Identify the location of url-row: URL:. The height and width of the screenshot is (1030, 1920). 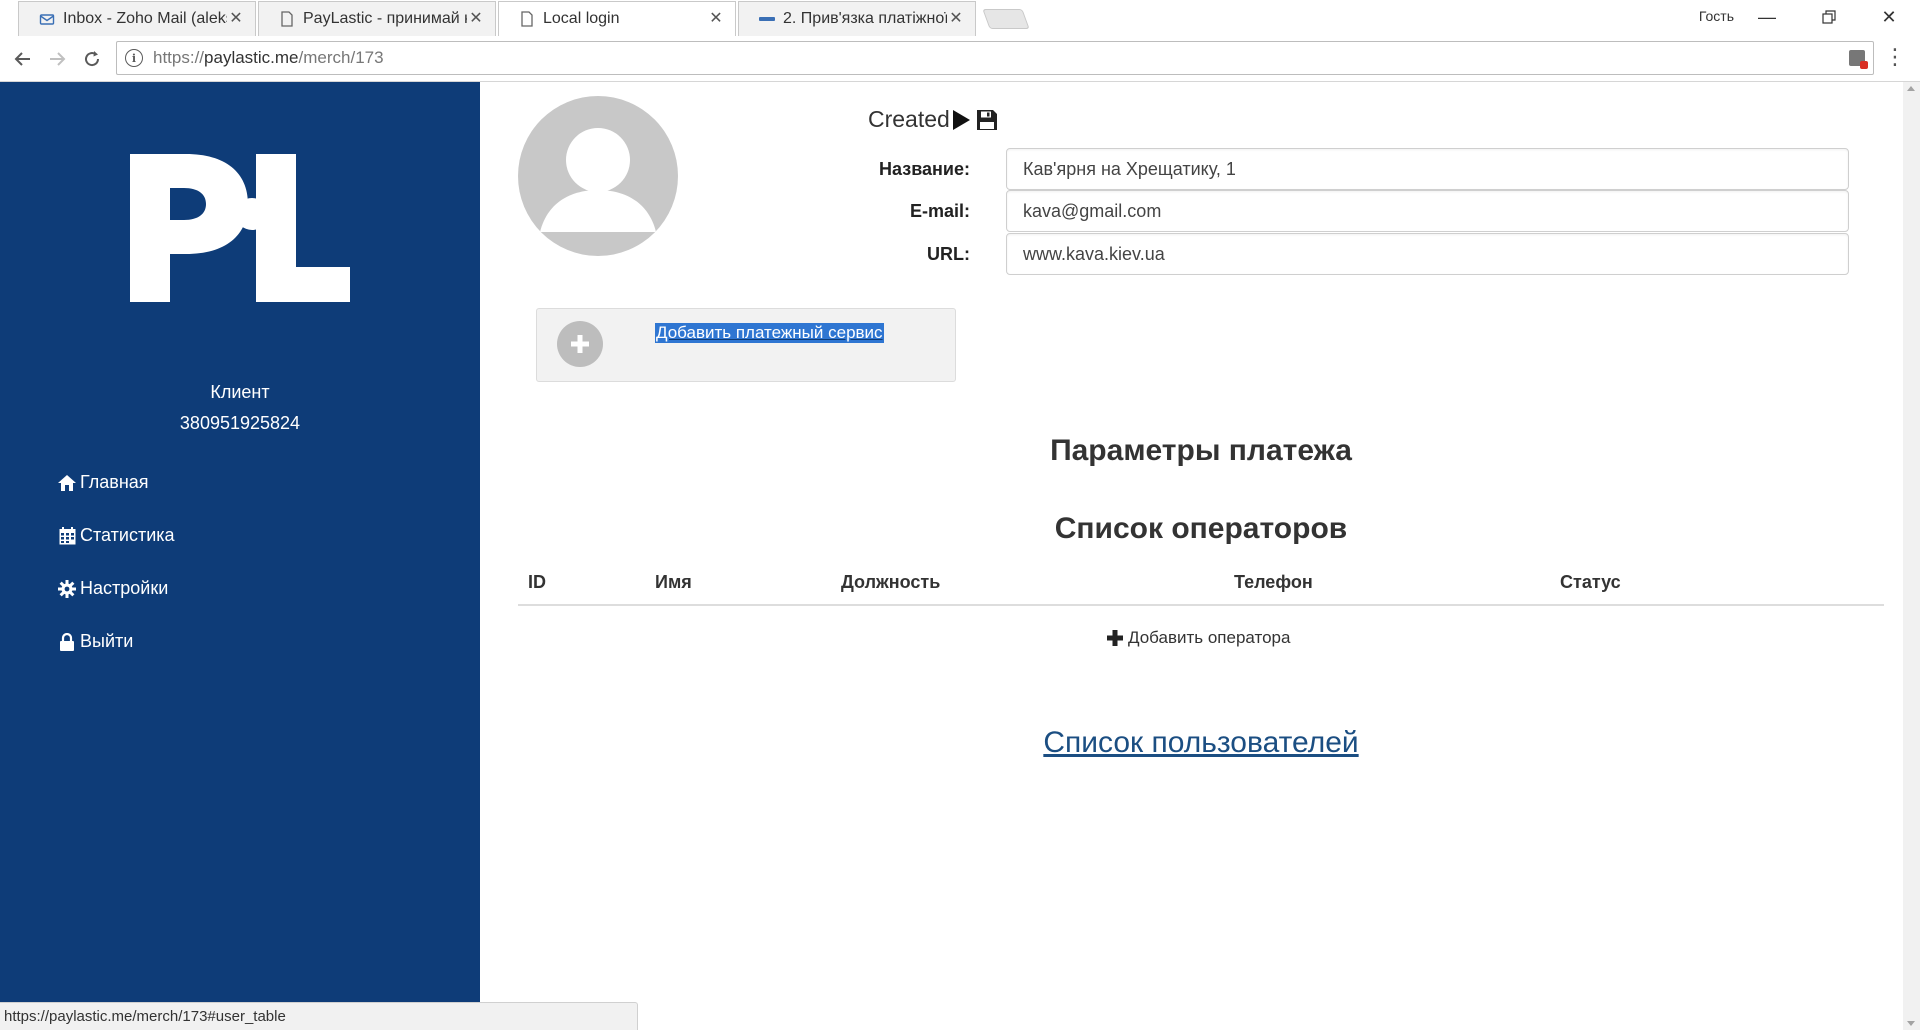
(1360, 254).